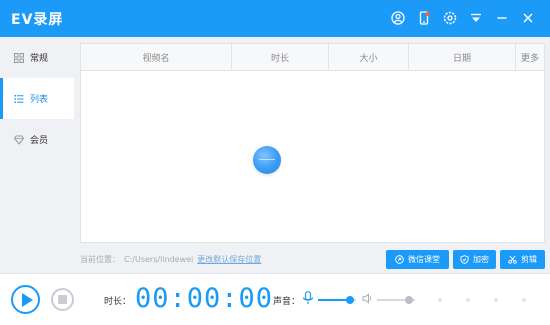 The width and height of the screenshot is (550, 325). I want to click on loading-spinner, so click(267, 160).